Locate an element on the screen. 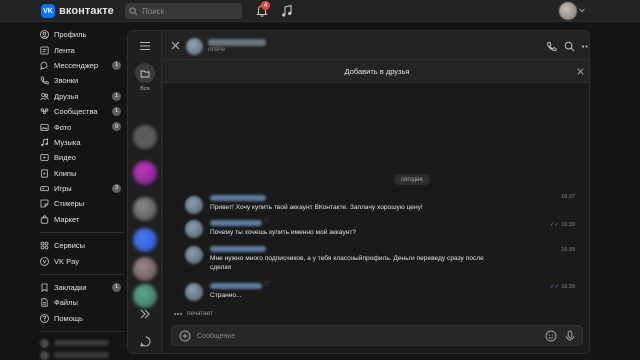  search-box is located at coordinates (183, 11).